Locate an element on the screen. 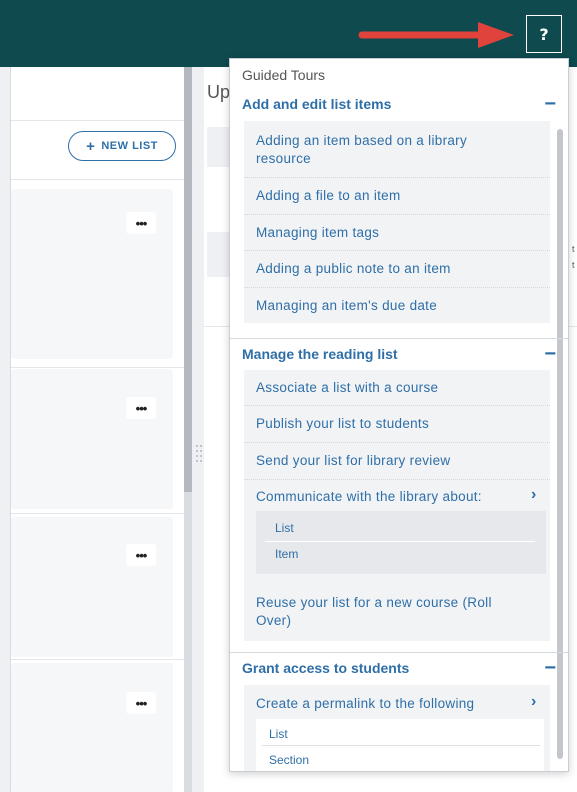 The height and width of the screenshot is (792, 577). help-button: ? is located at coordinates (544, 34).